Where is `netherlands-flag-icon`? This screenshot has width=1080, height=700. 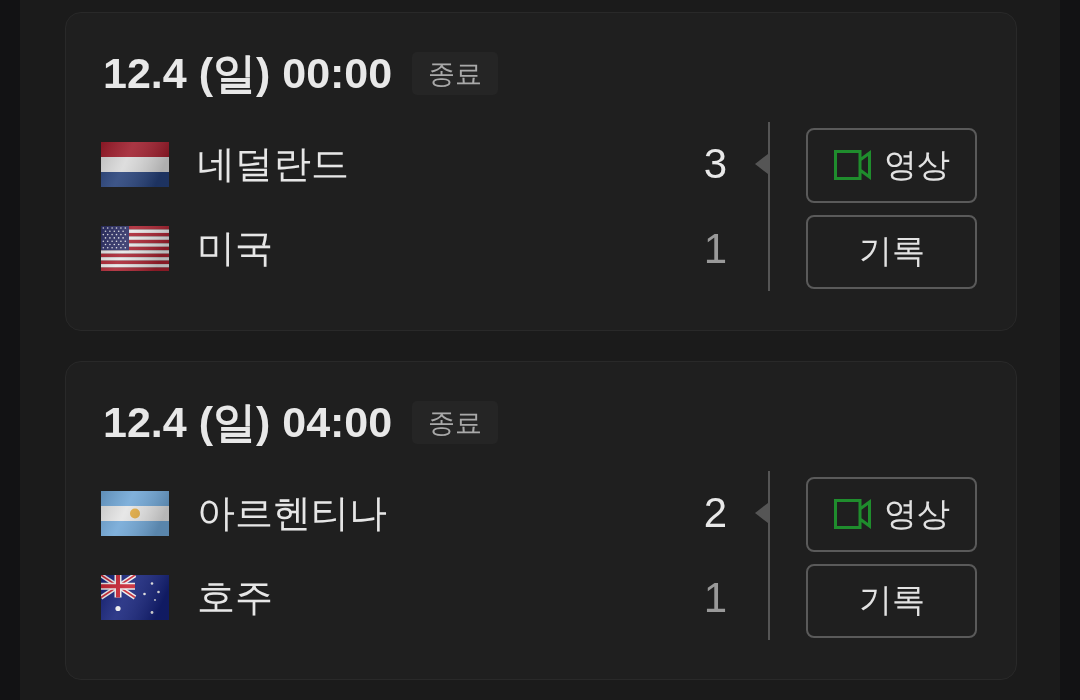 netherlands-flag-icon is located at coordinates (135, 164).